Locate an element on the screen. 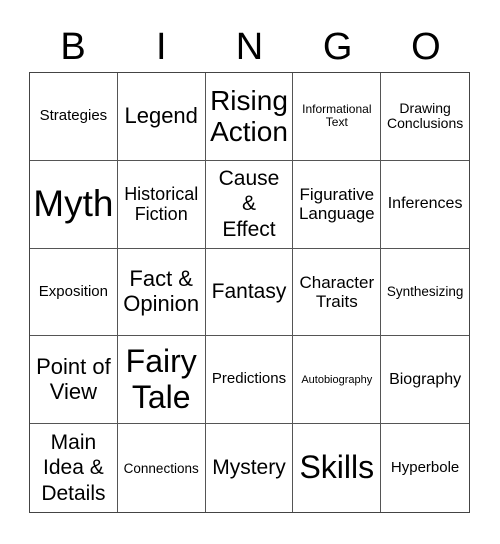  header-letter-i: I is located at coordinates (161, 47).